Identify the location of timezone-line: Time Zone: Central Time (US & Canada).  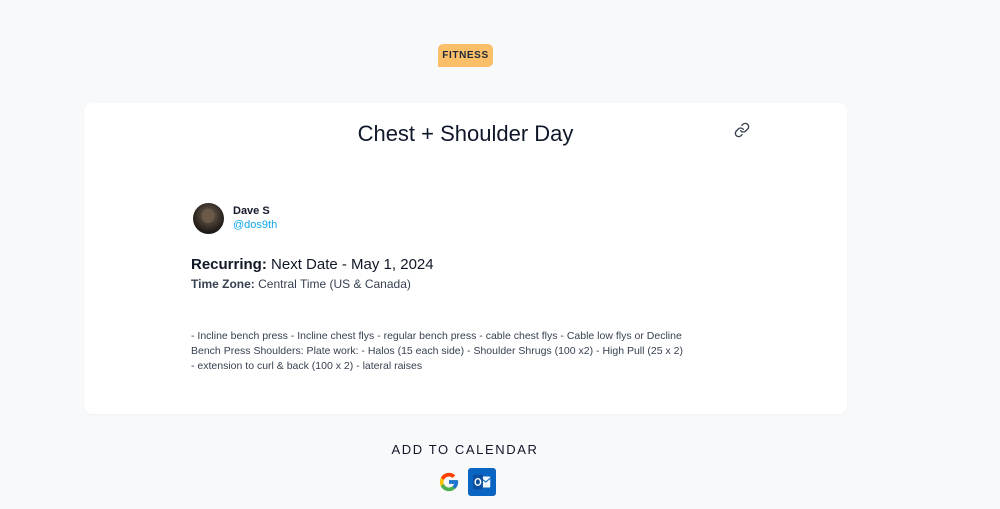
(301, 284).